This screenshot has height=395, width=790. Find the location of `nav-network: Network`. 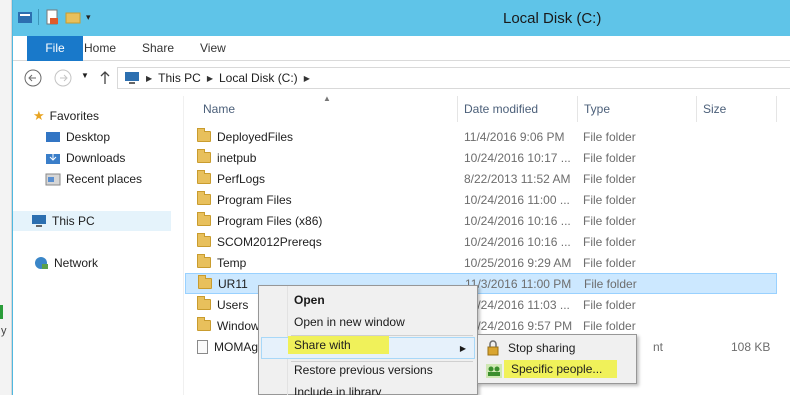

nav-network: Network is located at coordinates (65, 263).